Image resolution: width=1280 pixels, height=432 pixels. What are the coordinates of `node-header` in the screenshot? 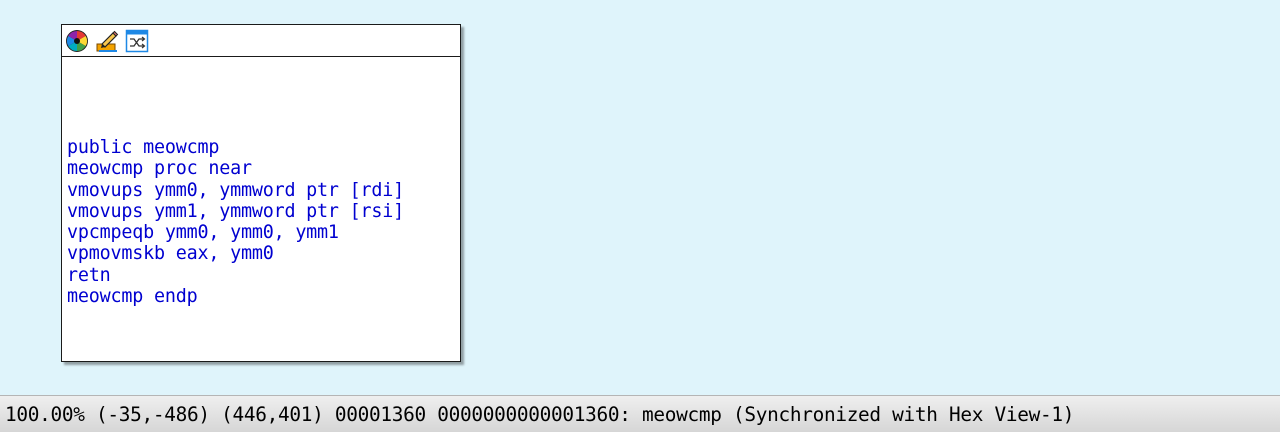 It's located at (261, 41).